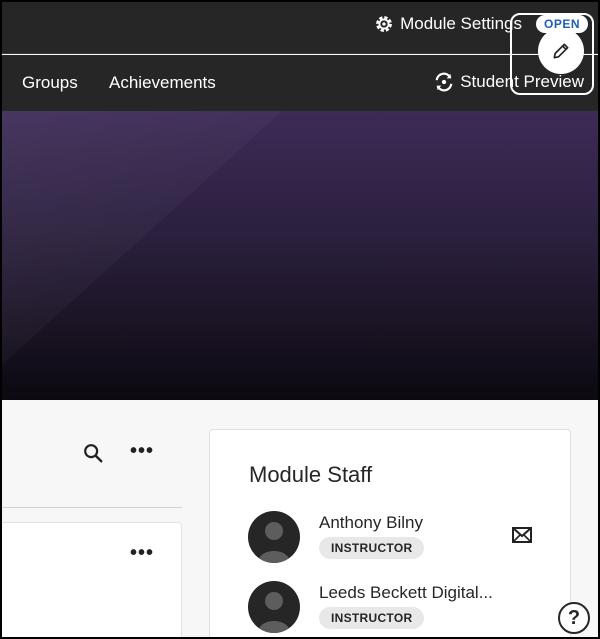 The height and width of the screenshot is (639, 600). I want to click on staff-member: Leeds Beckett Digital... INSTRUCTOR, so click(408, 608).